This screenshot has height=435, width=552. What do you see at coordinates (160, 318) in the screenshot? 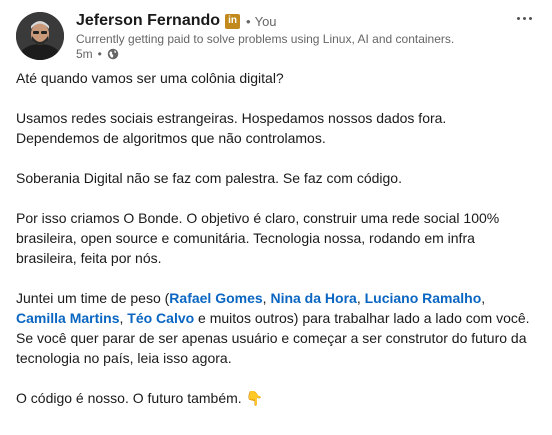
I see `mention-link: Téo Calvo` at bounding box center [160, 318].